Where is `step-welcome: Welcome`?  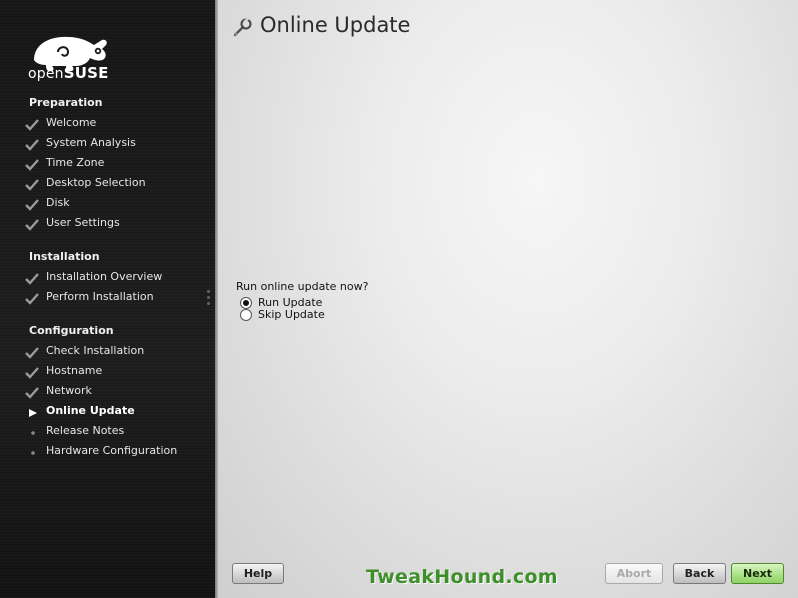
step-welcome: Welcome is located at coordinates (119, 125).